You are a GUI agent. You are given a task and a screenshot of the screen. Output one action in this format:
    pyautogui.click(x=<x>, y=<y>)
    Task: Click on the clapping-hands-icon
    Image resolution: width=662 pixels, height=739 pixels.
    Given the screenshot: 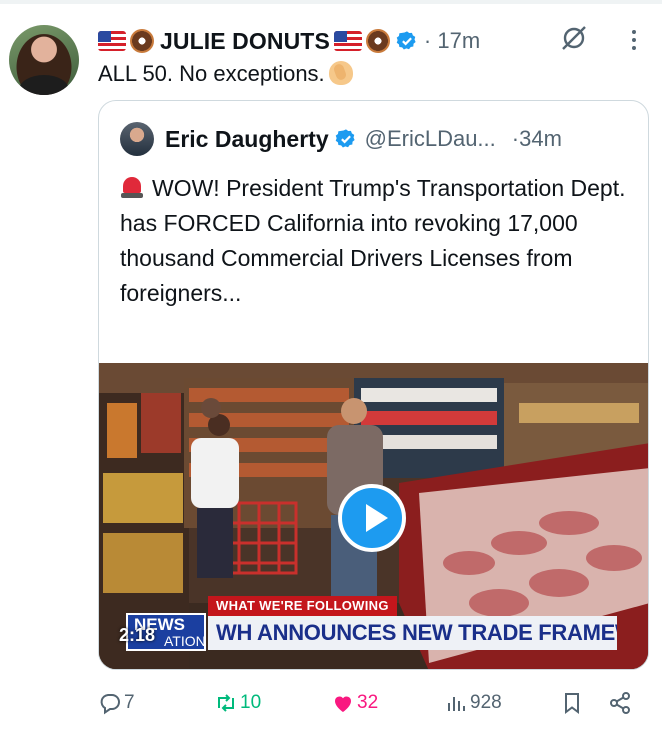 What is the action you would take?
    pyautogui.click(x=340, y=73)
    